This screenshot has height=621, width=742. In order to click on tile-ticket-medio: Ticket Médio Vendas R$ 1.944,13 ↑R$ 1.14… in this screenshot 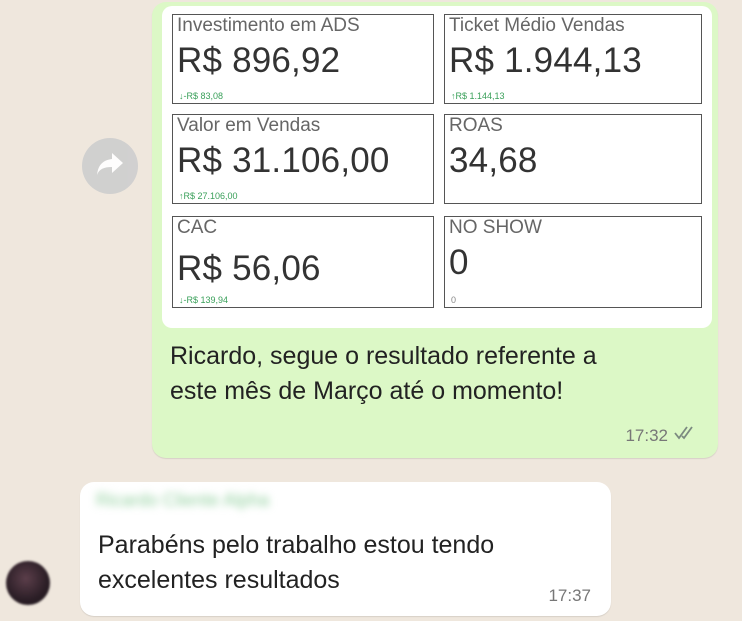, I will do `click(573, 59)`.